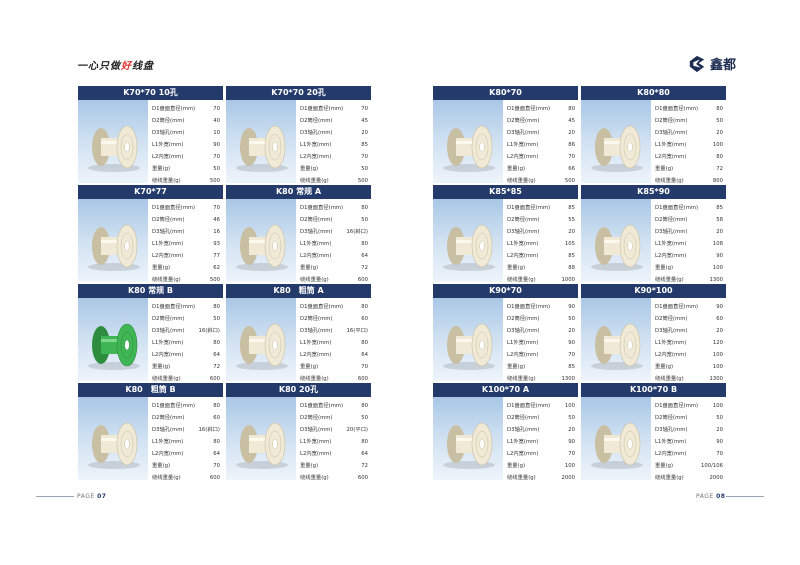  Describe the element at coordinates (216, 244) in the screenshot. I see `spec-value: 93` at that location.